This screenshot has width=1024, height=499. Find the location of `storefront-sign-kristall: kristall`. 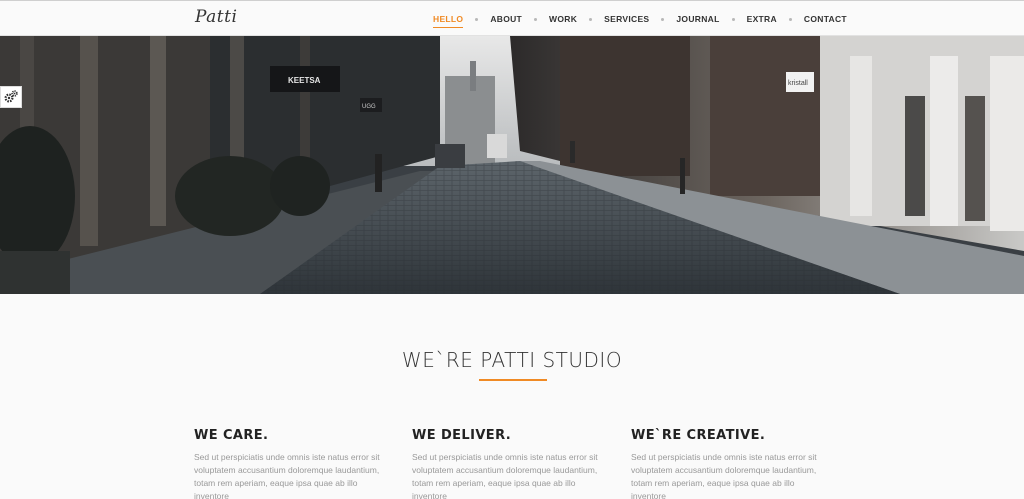

storefront-sign-kristall: kristall is located at coordinates (798, 83).